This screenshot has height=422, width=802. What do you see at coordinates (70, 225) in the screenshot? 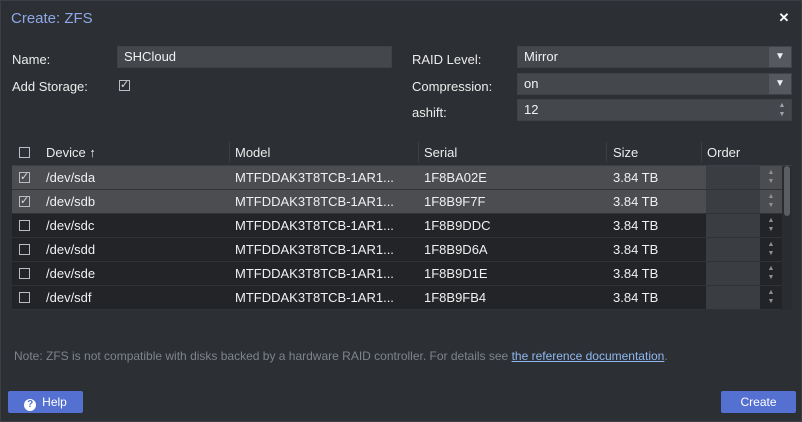
I see `device-cell: /dev/sdc` at bounding box center [70, 225].